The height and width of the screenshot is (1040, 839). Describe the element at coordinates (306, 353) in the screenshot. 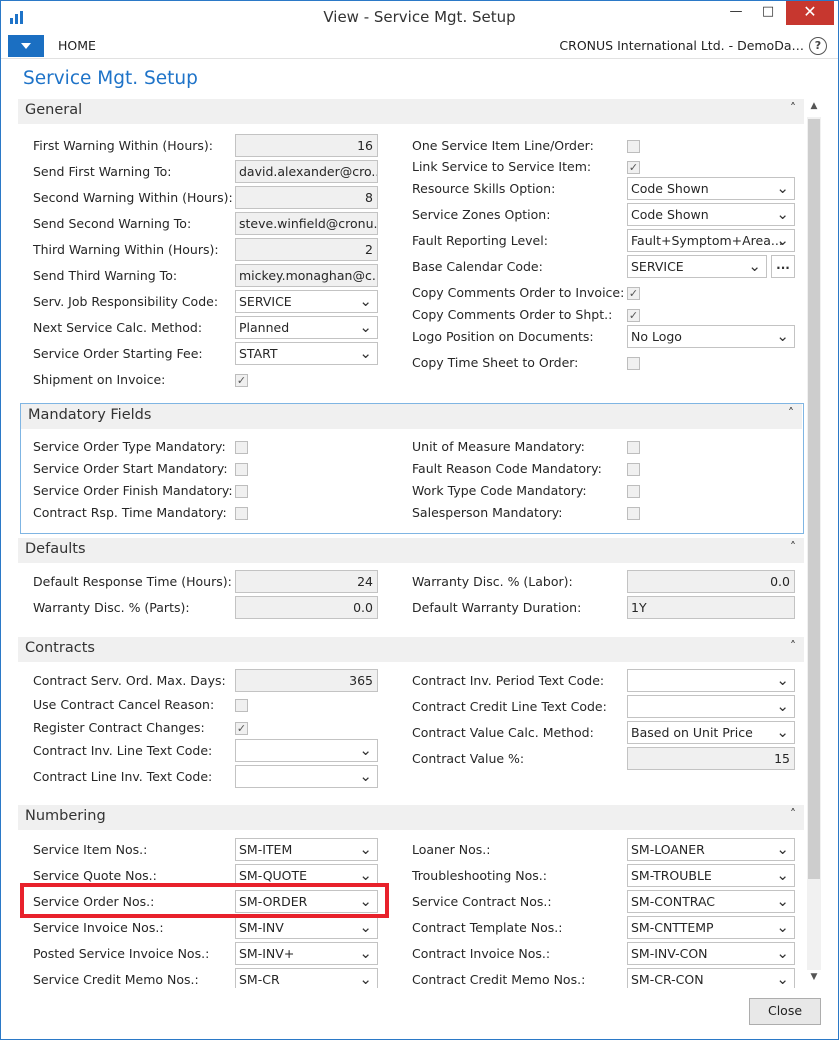

I see `service-order-starting-fee-dropdown: START ⌄` at that location.